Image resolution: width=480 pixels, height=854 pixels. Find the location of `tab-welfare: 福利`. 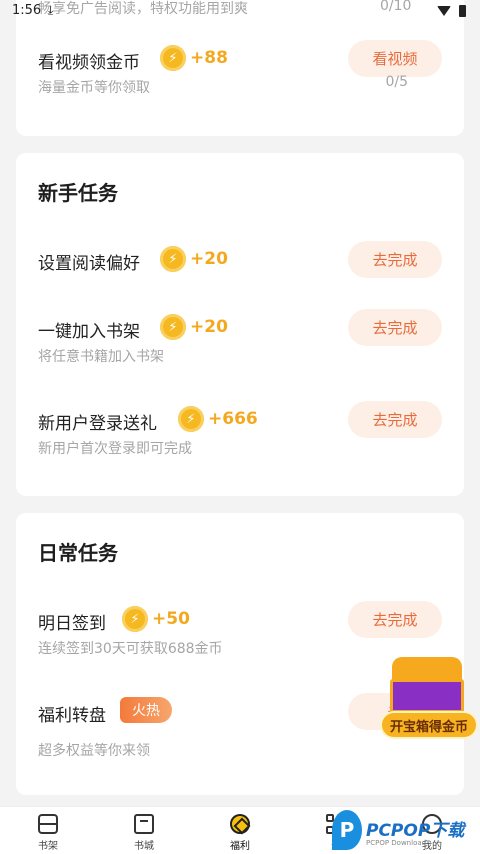

tab-welfare: 福利 is located at coordinates (240, 830).